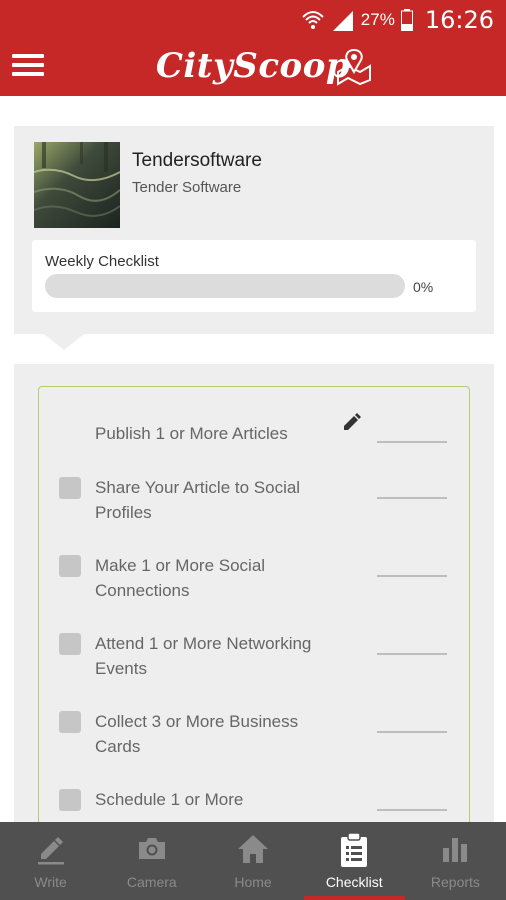 The height and width of the screenshot is (900, 506). Describe the element at coordinates (151, 882) in the screenshot. I see `nav-label: Camera` at that location.